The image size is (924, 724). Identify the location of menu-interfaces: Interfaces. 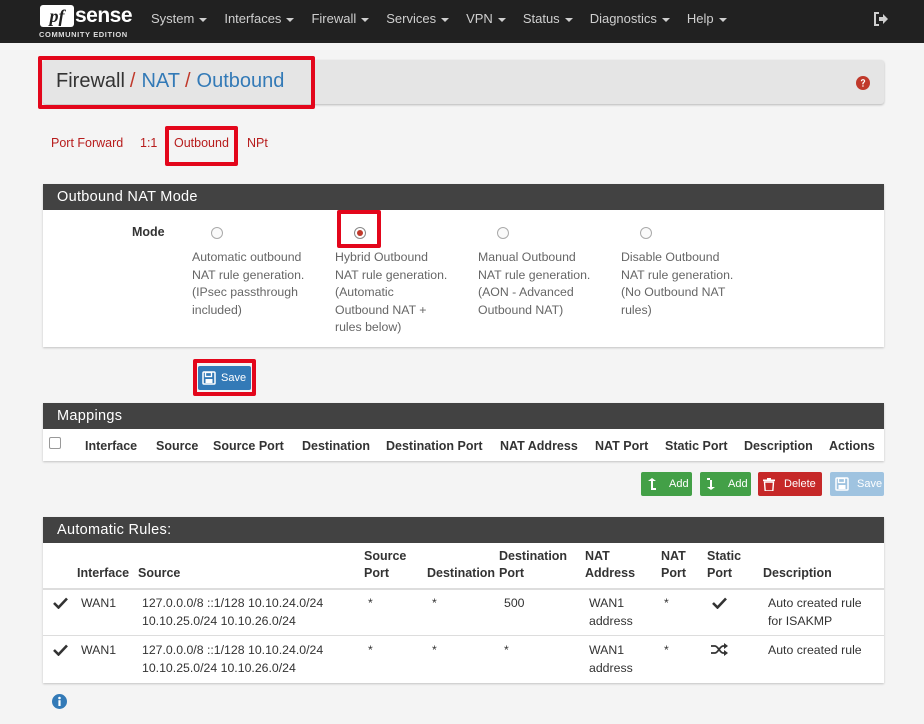
(258, 21).